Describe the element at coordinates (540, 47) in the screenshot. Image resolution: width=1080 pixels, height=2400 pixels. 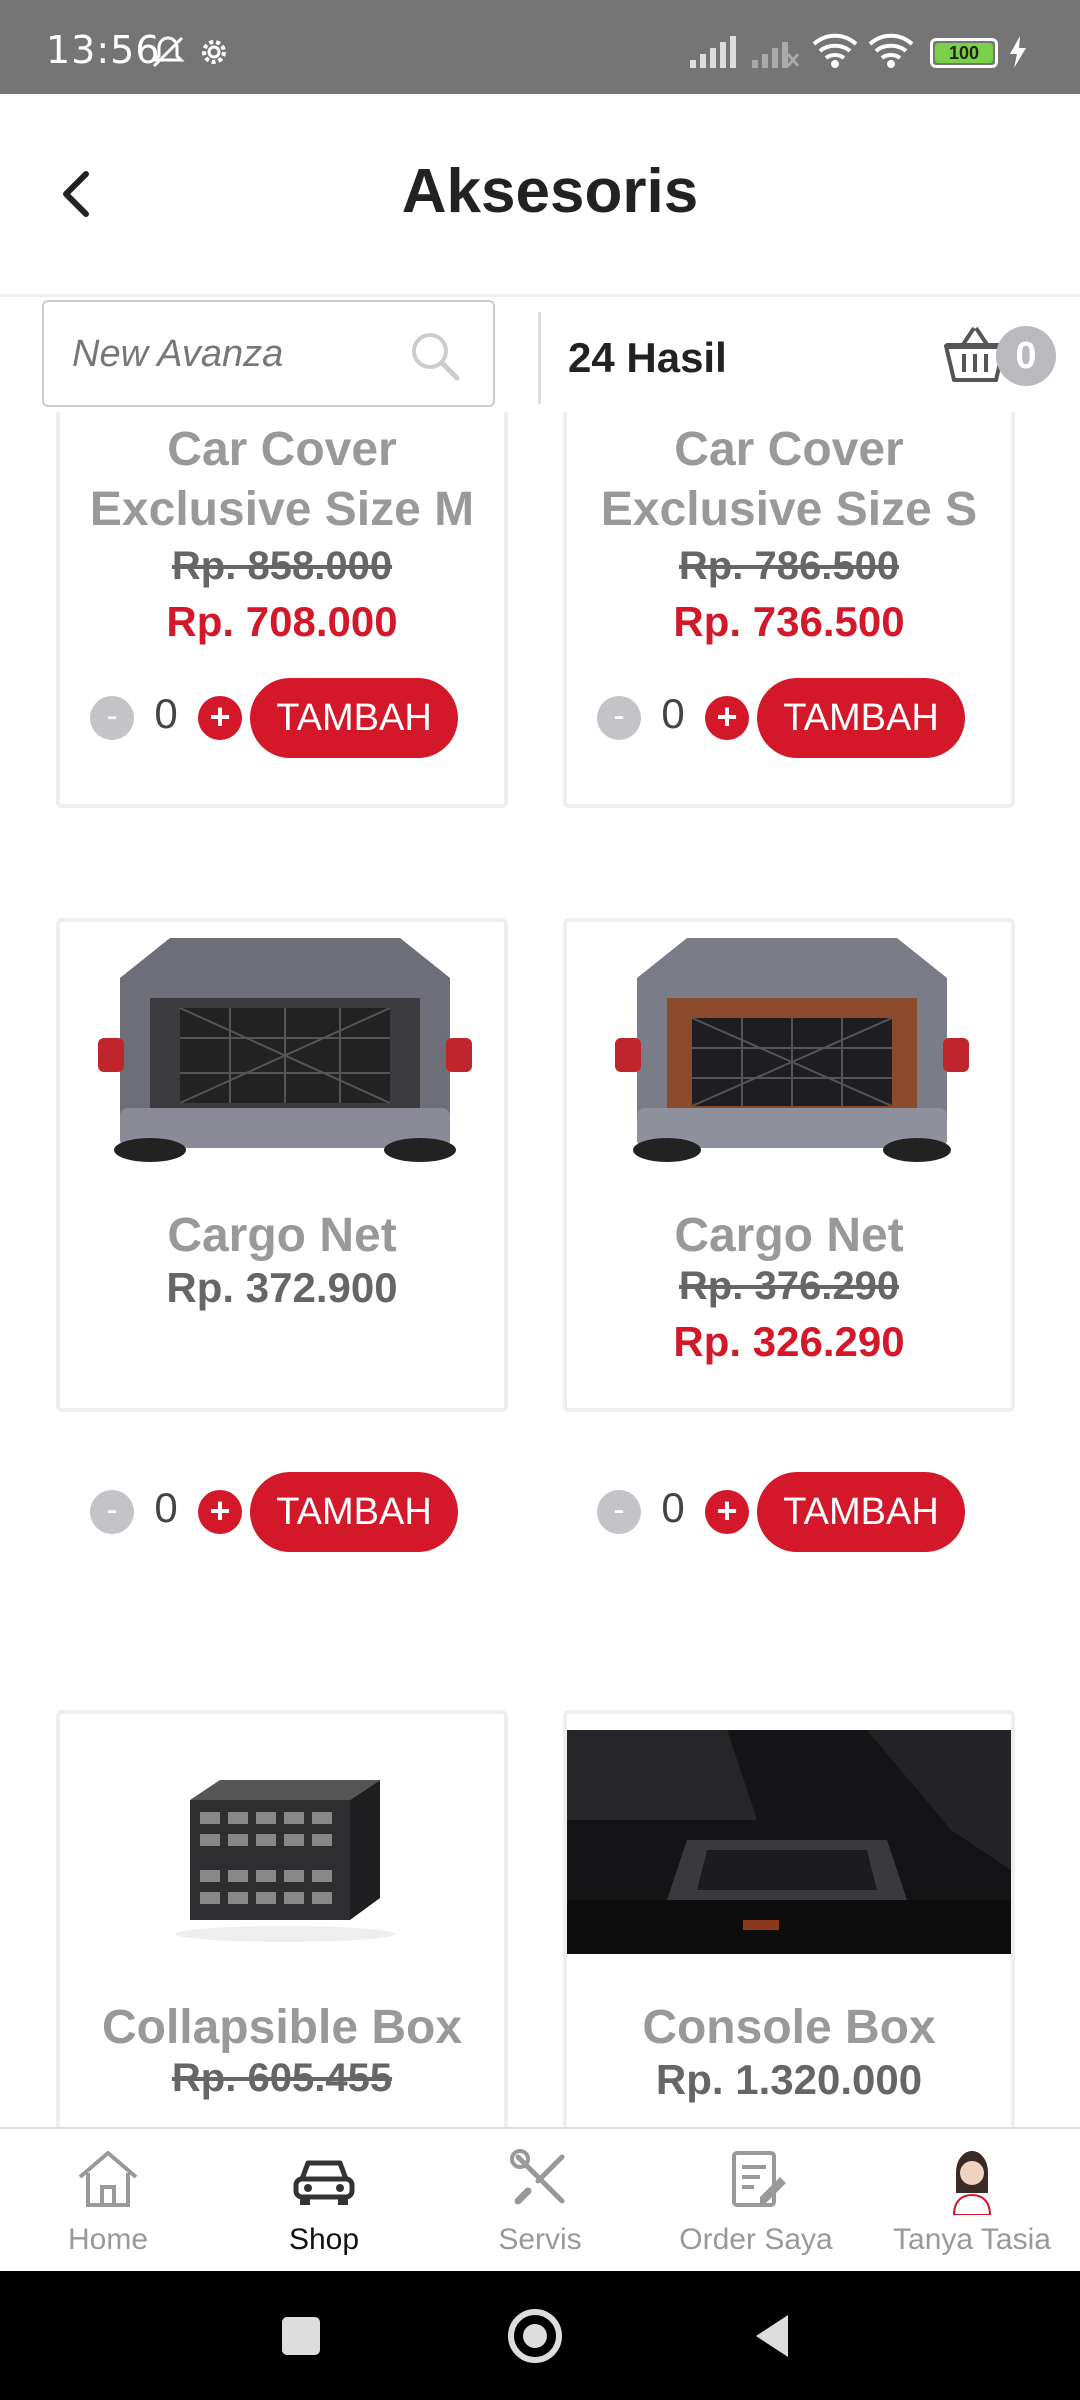
I see `status-bar: 13:56 100` at that location.